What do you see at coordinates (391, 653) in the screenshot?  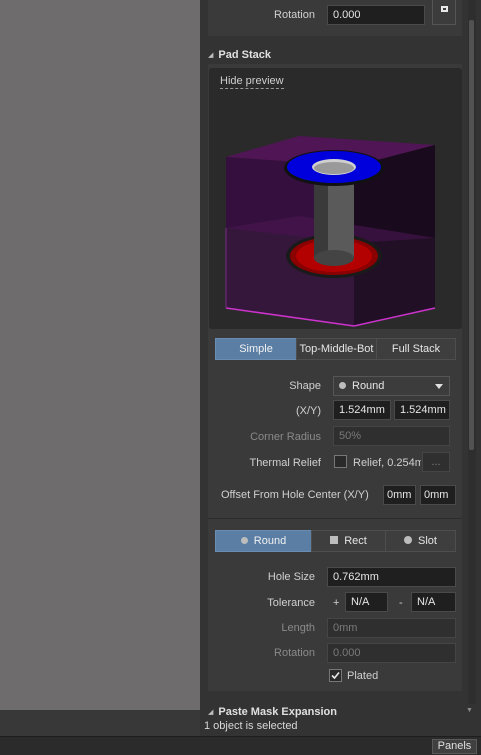 I see `hole-rotation-input: 0.000` at bounding box center [391, 653].